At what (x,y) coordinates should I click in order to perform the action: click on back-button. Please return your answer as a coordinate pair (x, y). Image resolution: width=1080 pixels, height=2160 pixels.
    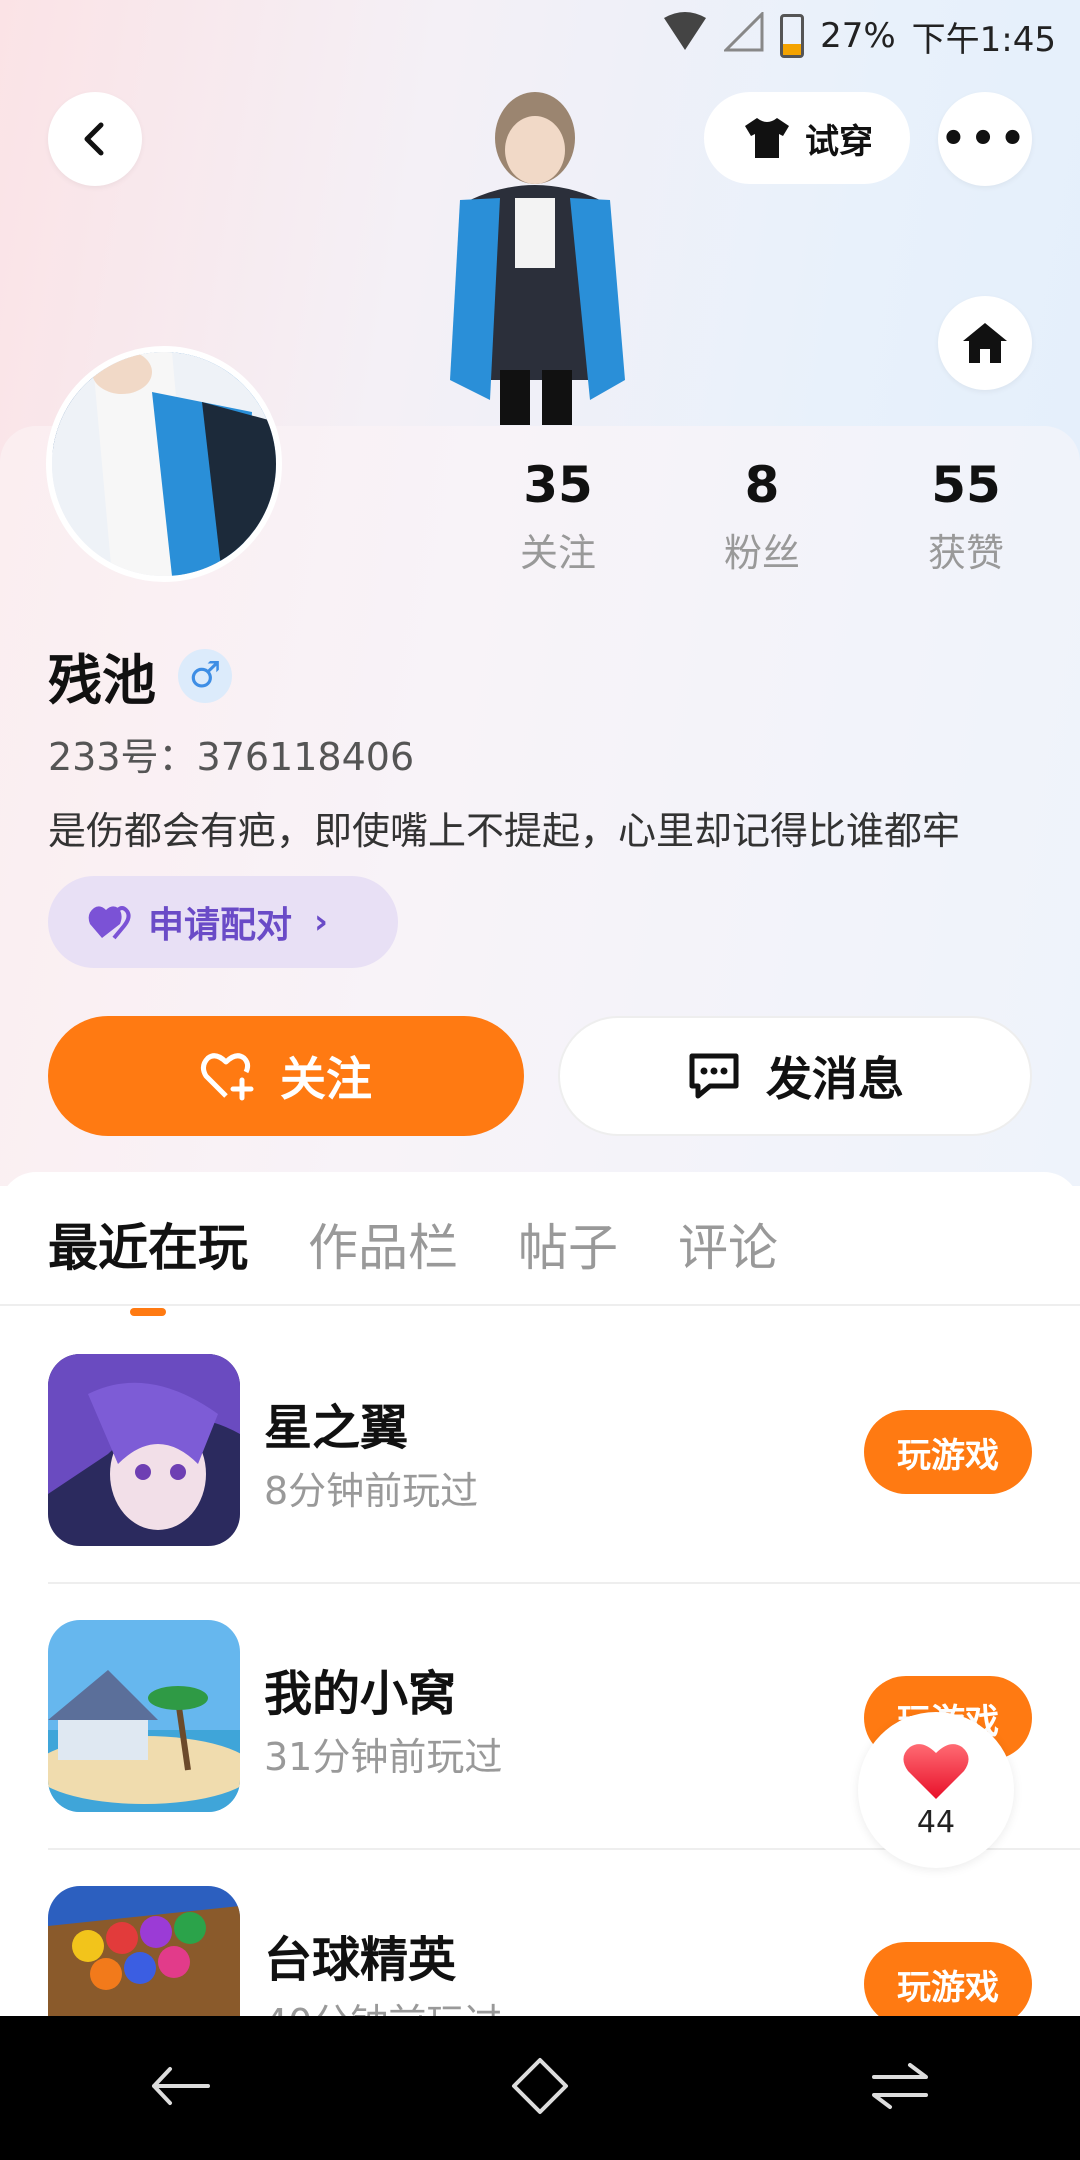
    Looking at the image, I should click on (95, 139).